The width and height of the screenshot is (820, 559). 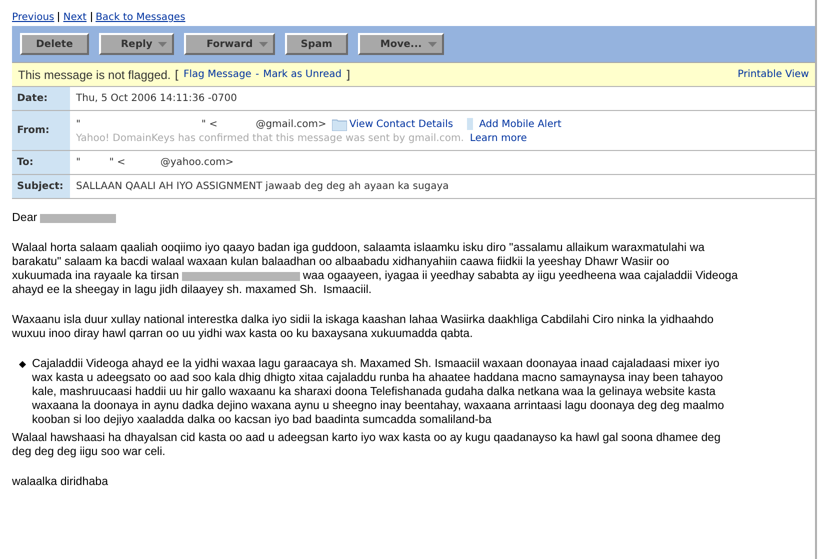 What do you see at coordinates (155, 162) in the screenshot?
I see `recipient-value: " " < @yahoo.com>` at bounding box center [155, 162].